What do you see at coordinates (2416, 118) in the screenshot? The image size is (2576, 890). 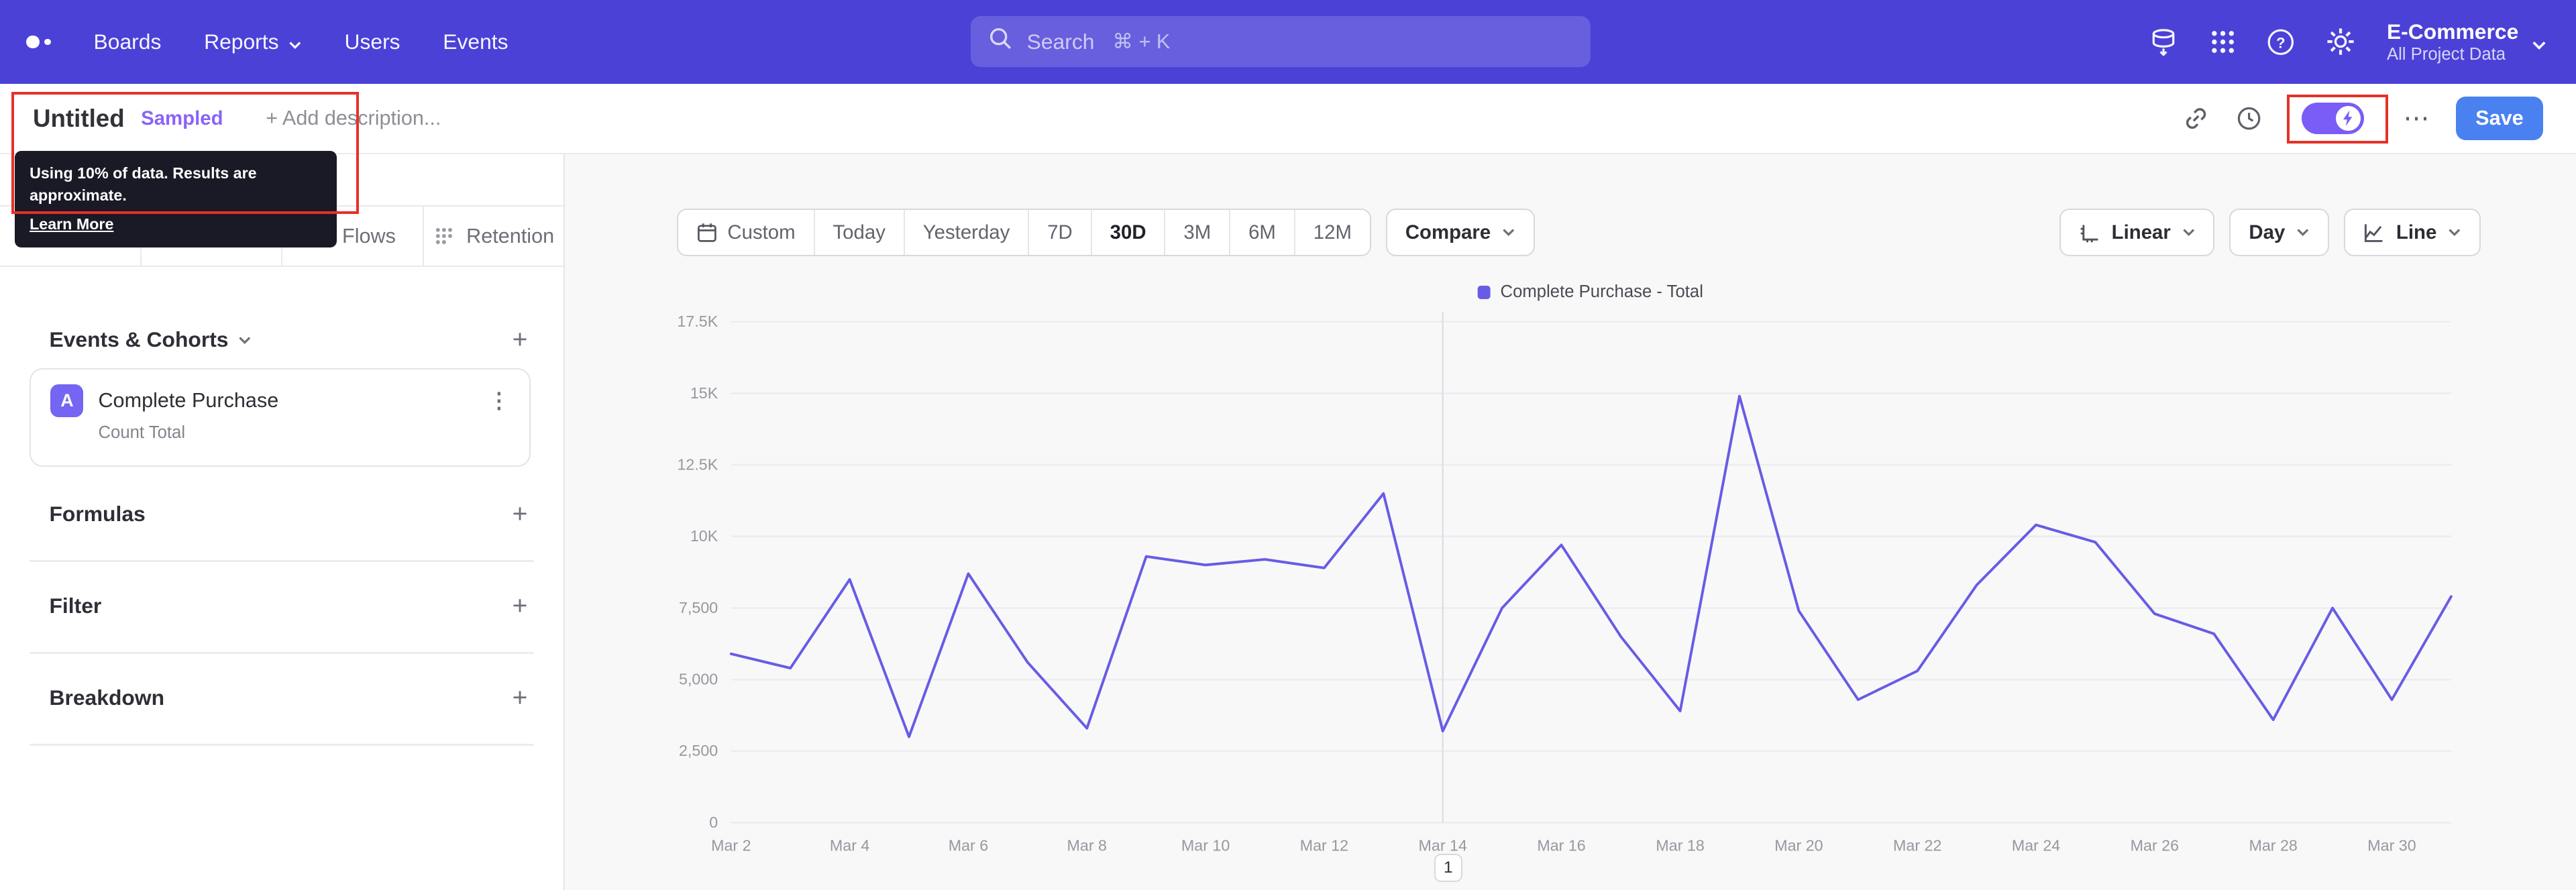 I see `more-menu-icon: ⋯` at bounding box center [2416, 118].